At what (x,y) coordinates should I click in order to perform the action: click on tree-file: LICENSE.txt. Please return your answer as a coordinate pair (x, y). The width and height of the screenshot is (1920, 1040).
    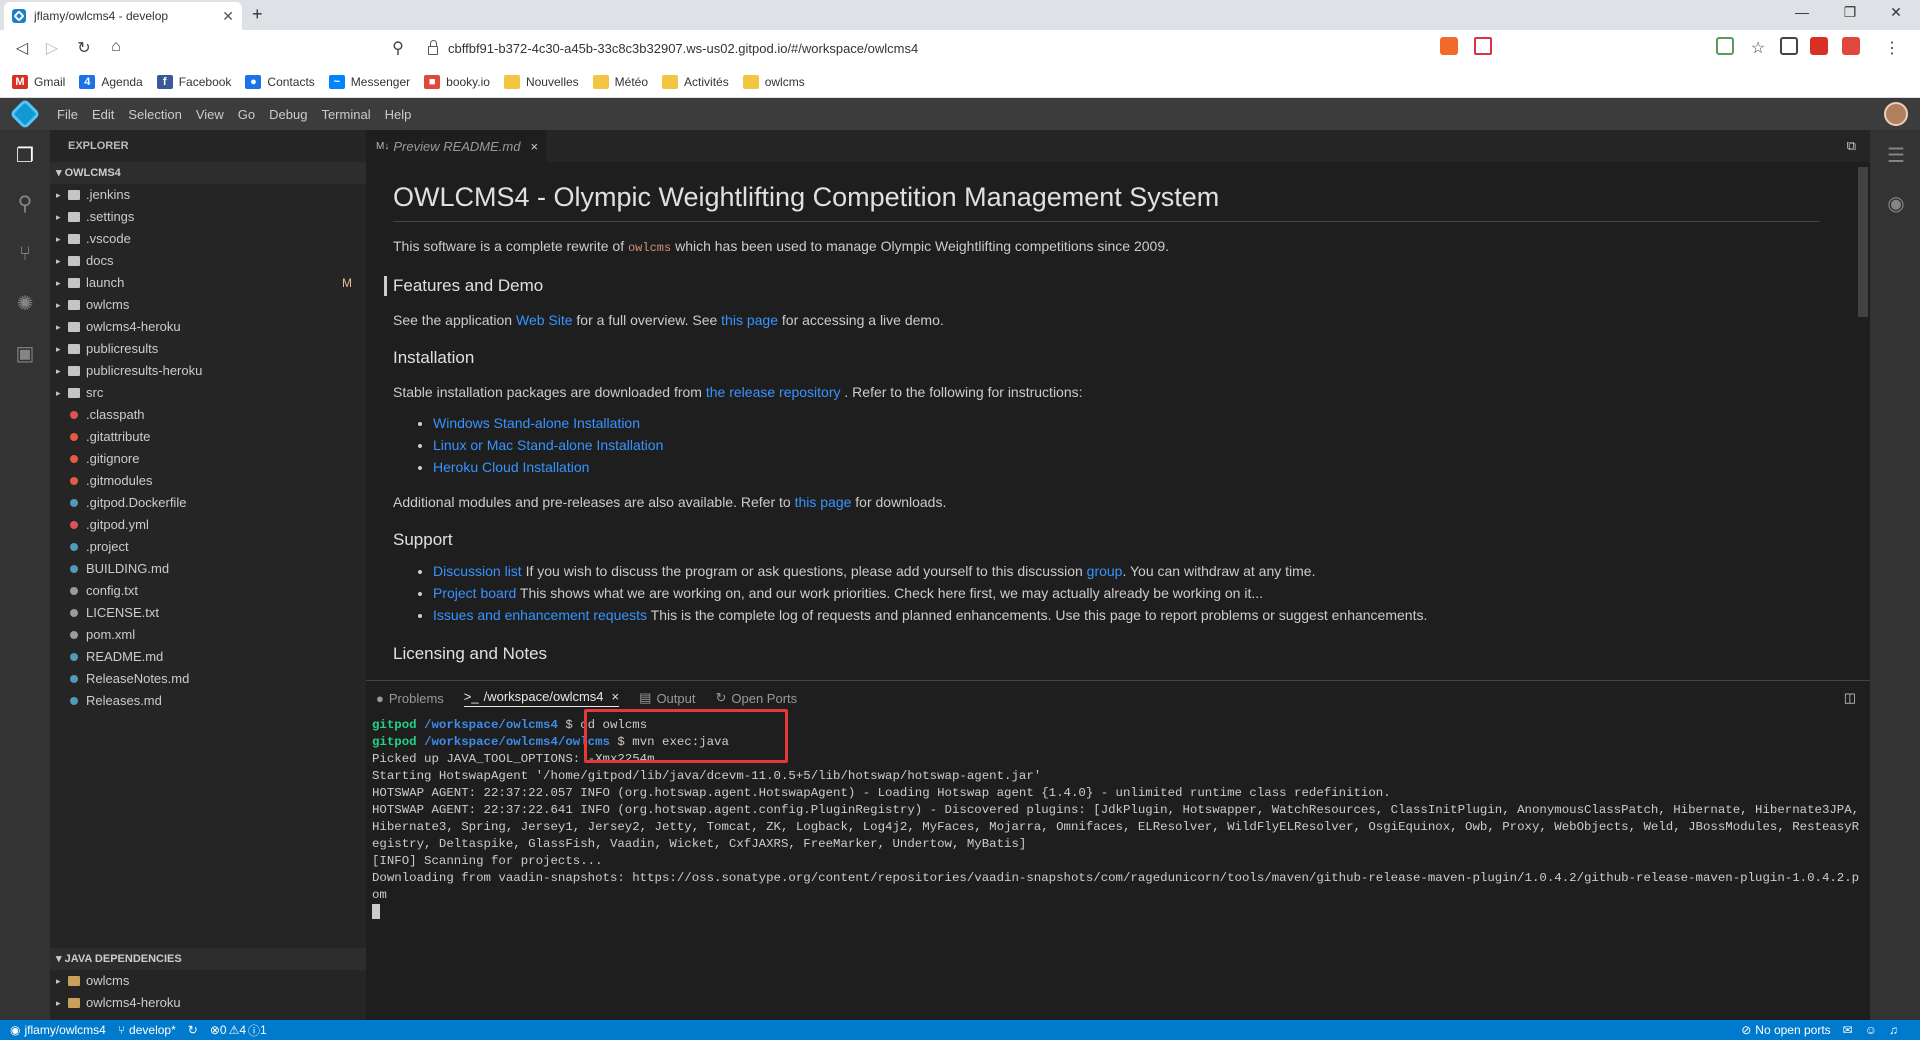
    Looking at the image, I should click on (208, 613).